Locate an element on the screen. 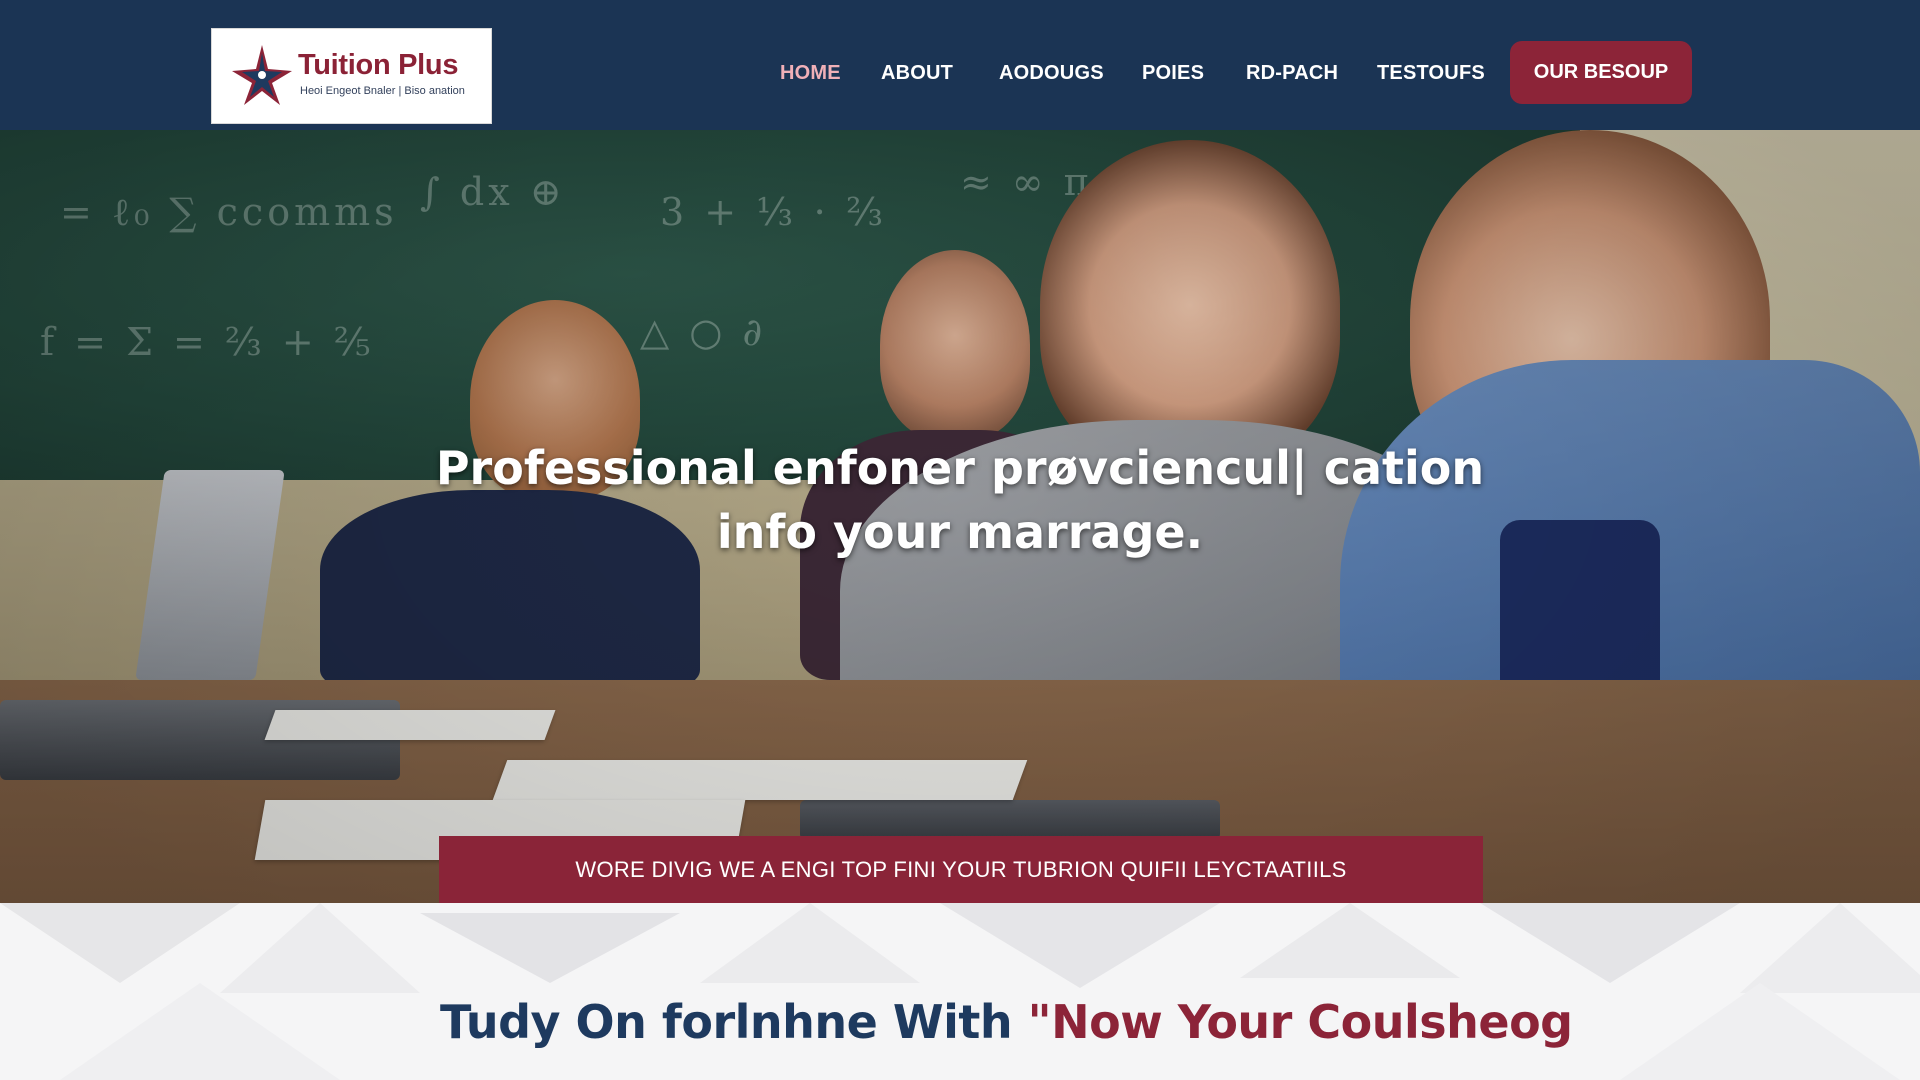 The image size is (1920, 1080). cta-button: OUR BESOUP is located at coordinates (1601, 72).